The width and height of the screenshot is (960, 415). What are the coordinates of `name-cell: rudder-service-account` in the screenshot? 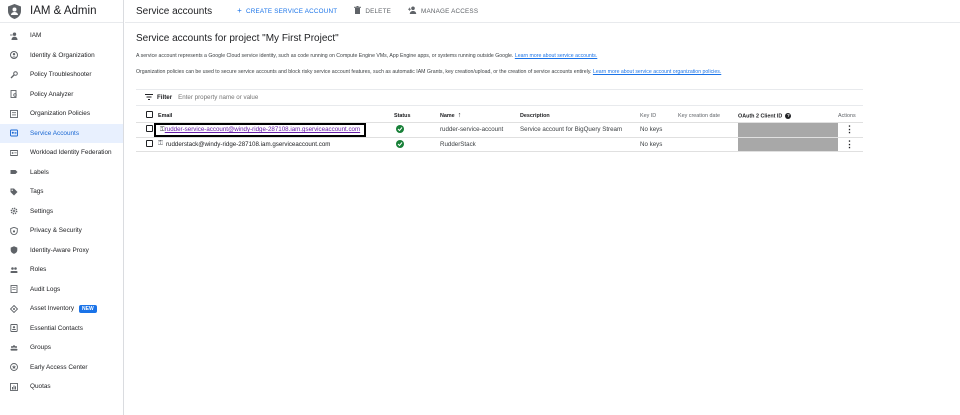 It's located at (480, 130).